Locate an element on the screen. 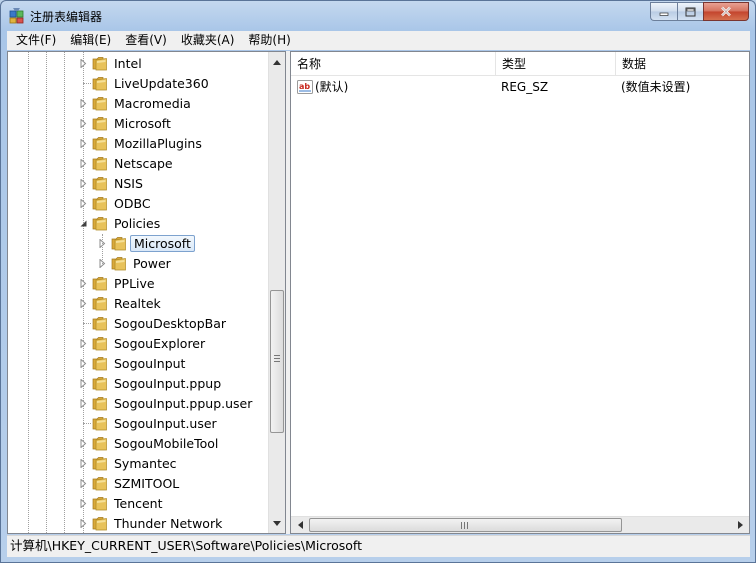 This screenshot has height=563, width=756. svg-text: ab is located at coordinates (304, 86).